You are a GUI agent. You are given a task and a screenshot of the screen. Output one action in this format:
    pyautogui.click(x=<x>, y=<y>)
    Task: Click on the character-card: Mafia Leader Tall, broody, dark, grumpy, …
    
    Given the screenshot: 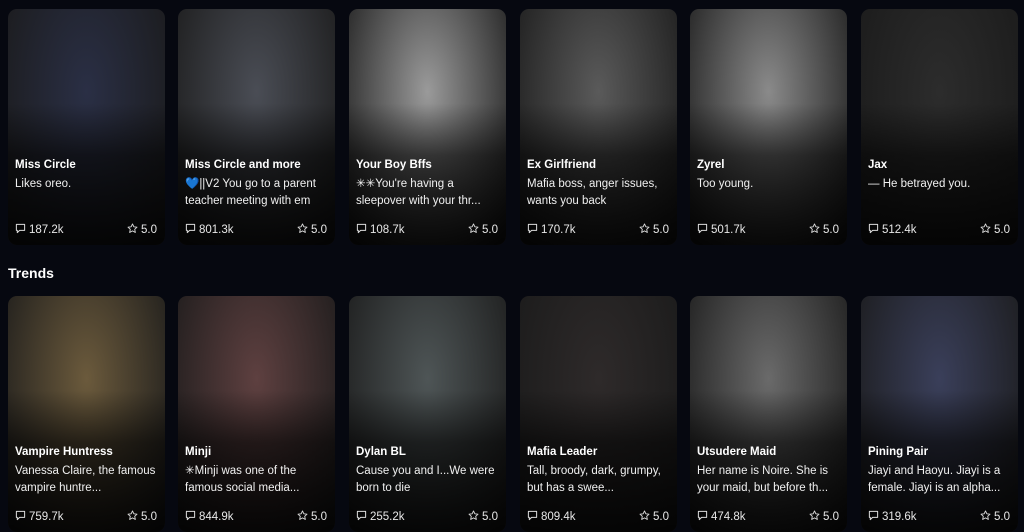 What is the action you would take?
    pyautogui.click(x=598, y=414)
    